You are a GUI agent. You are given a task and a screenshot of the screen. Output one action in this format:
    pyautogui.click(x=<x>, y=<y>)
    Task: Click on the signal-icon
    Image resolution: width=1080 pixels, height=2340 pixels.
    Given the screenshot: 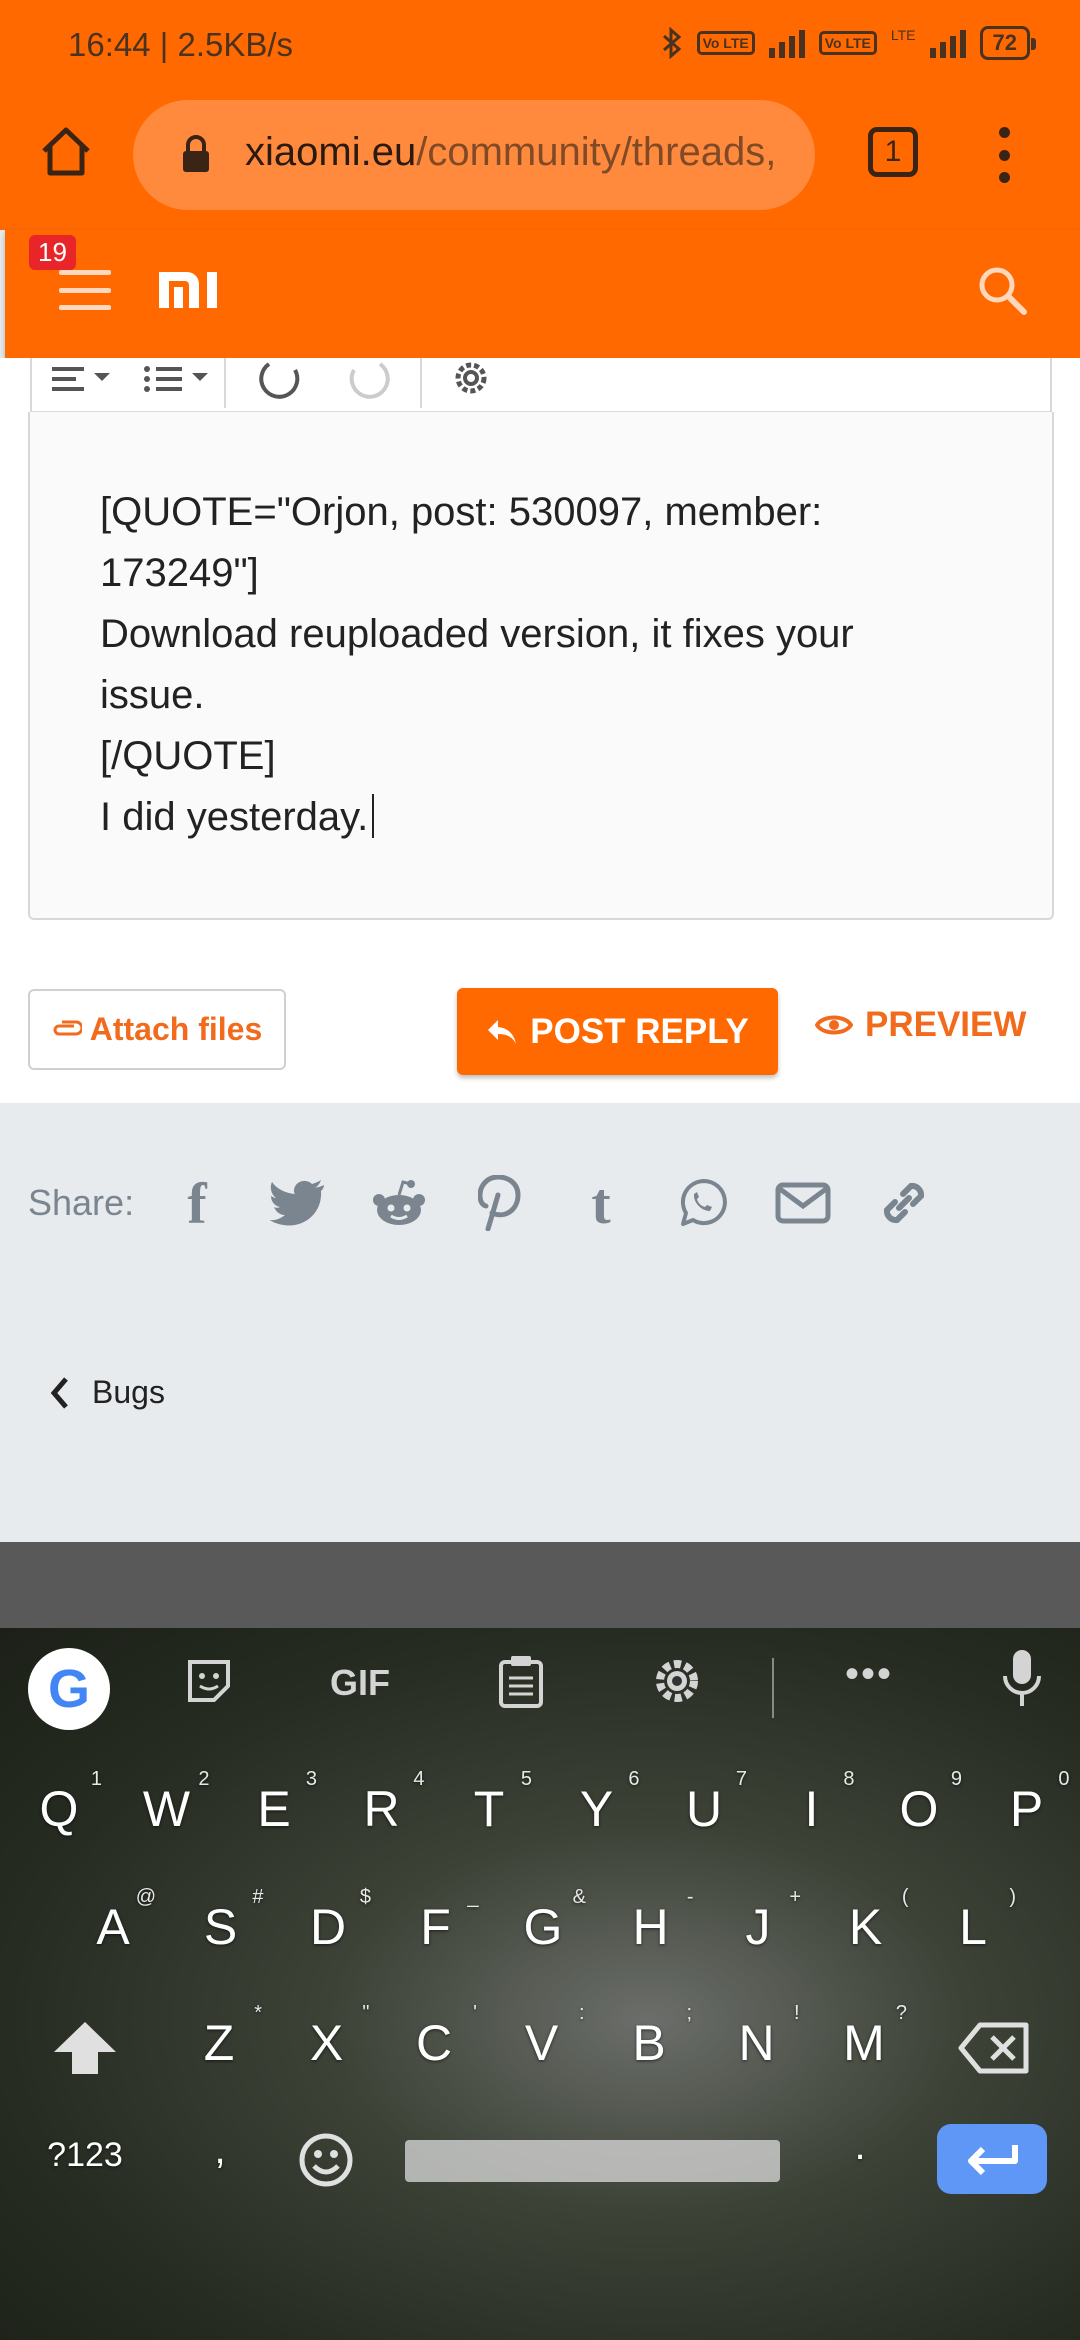 What is the action you would take?
    pyautogui.click(x=786, y=43)
    